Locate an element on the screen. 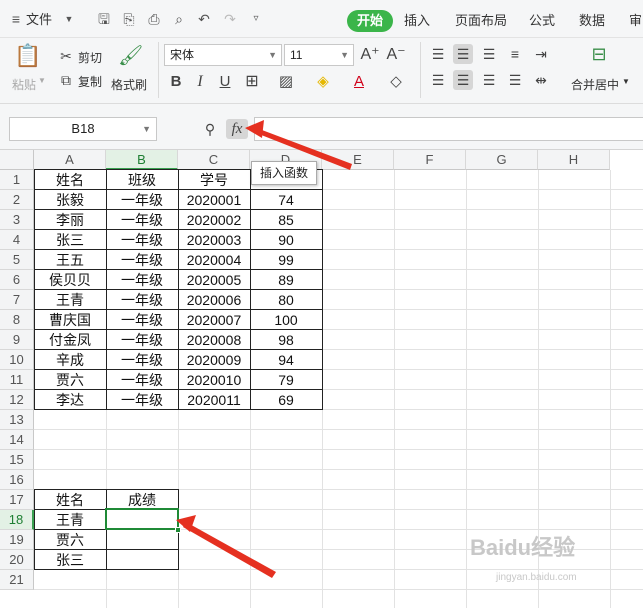 The width and height of the screenshot is (643, 608). indent-icon: ⇥ is located at coordinates (541, 54).